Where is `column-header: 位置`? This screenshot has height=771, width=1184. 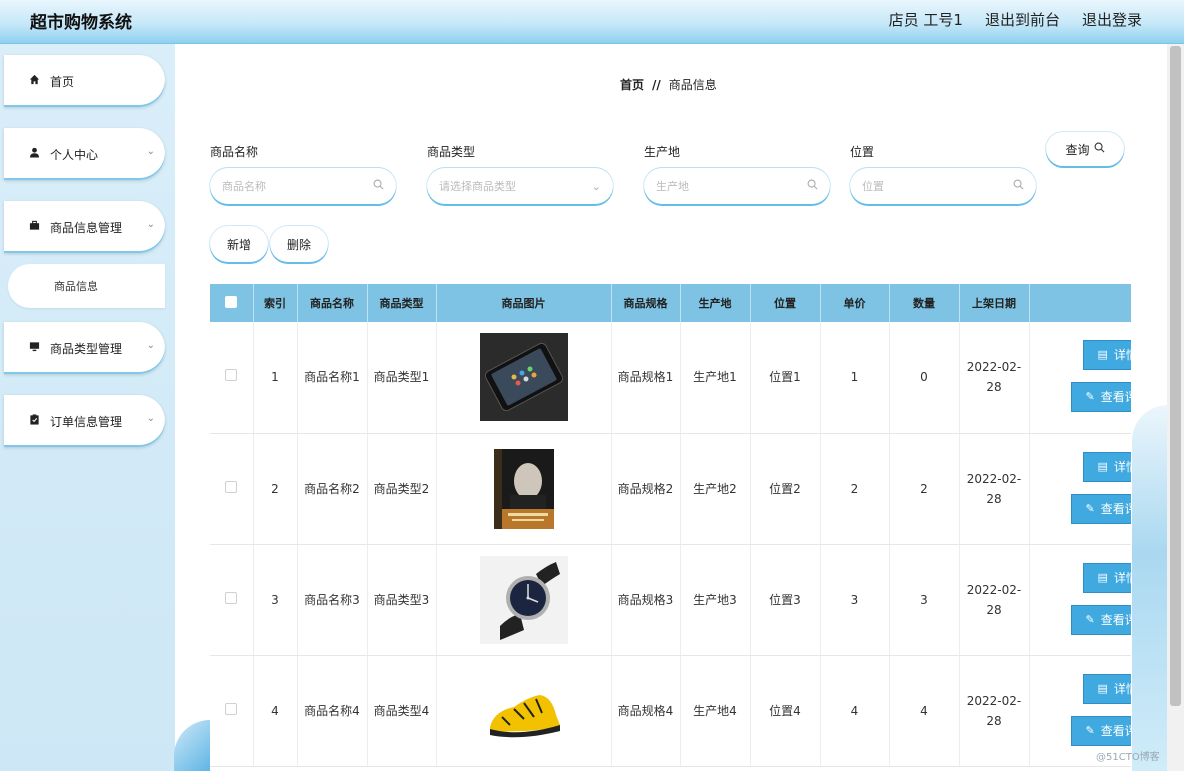
column-header: 位置 is located at coordinates (785, 303).